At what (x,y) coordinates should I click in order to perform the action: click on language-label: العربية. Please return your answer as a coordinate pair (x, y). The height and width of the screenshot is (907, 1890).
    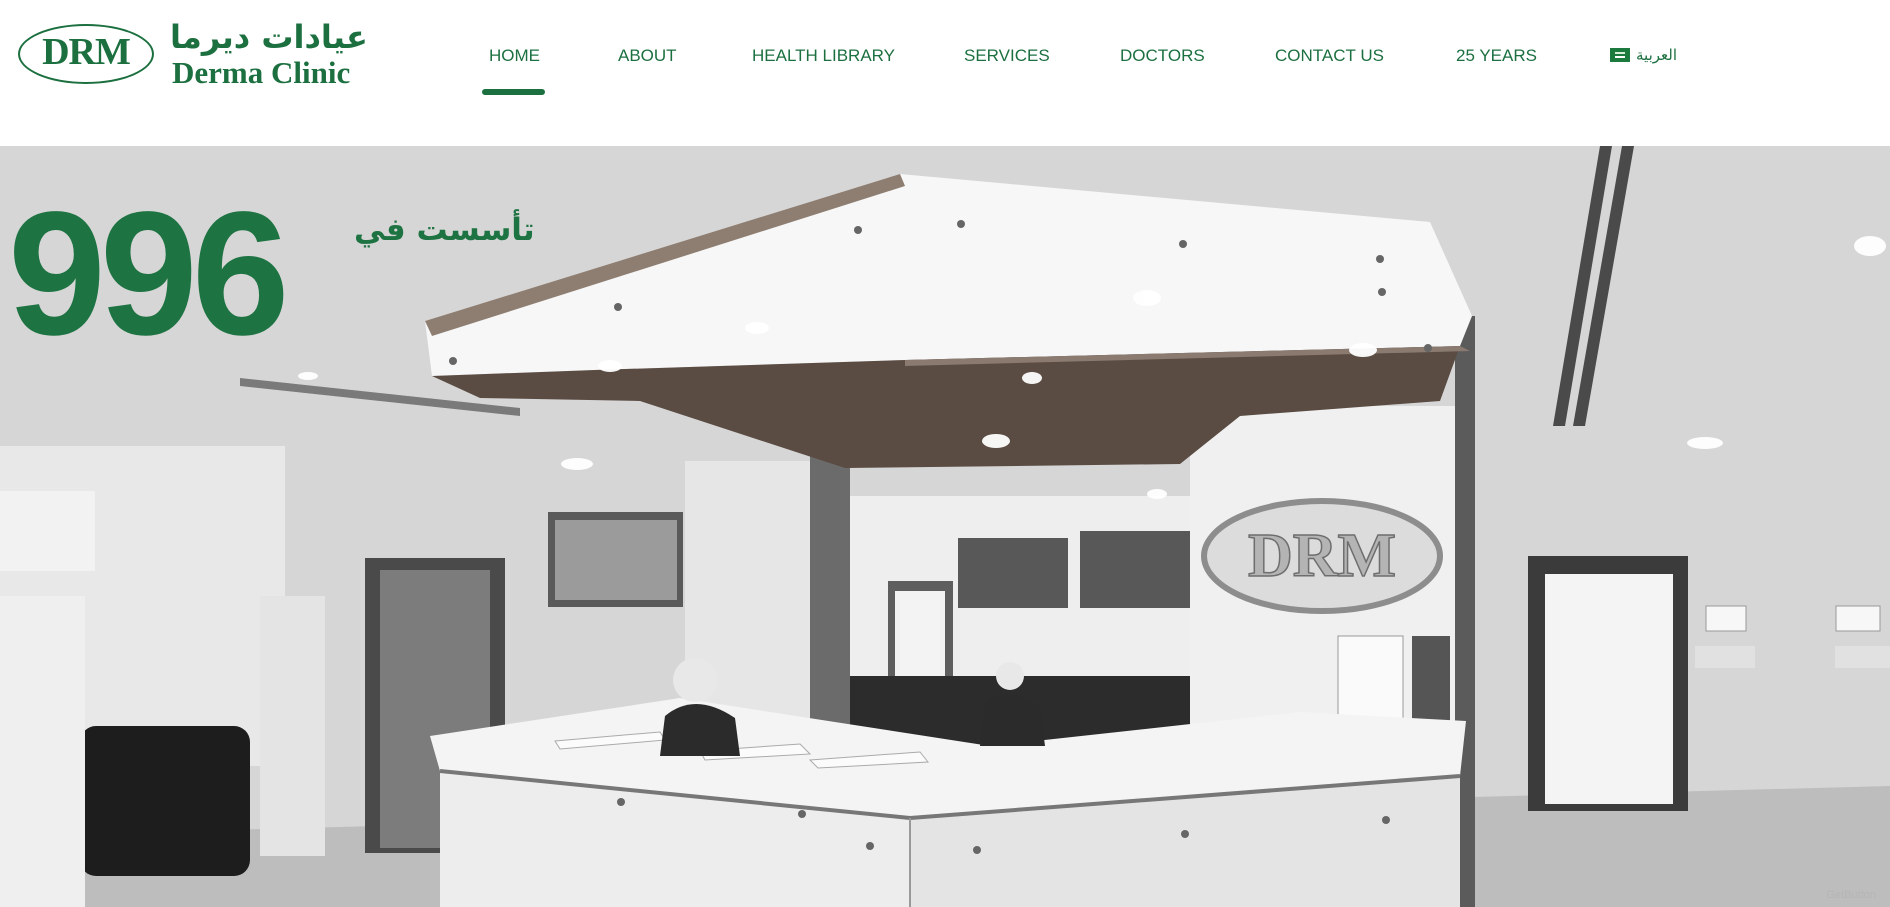
    Looking at the image, I should click on (1656, 55).